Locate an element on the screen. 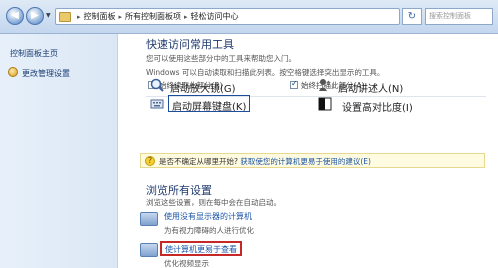  start-magnifier-link: 启动放大镜(G) is located at coordinates (203, 87).